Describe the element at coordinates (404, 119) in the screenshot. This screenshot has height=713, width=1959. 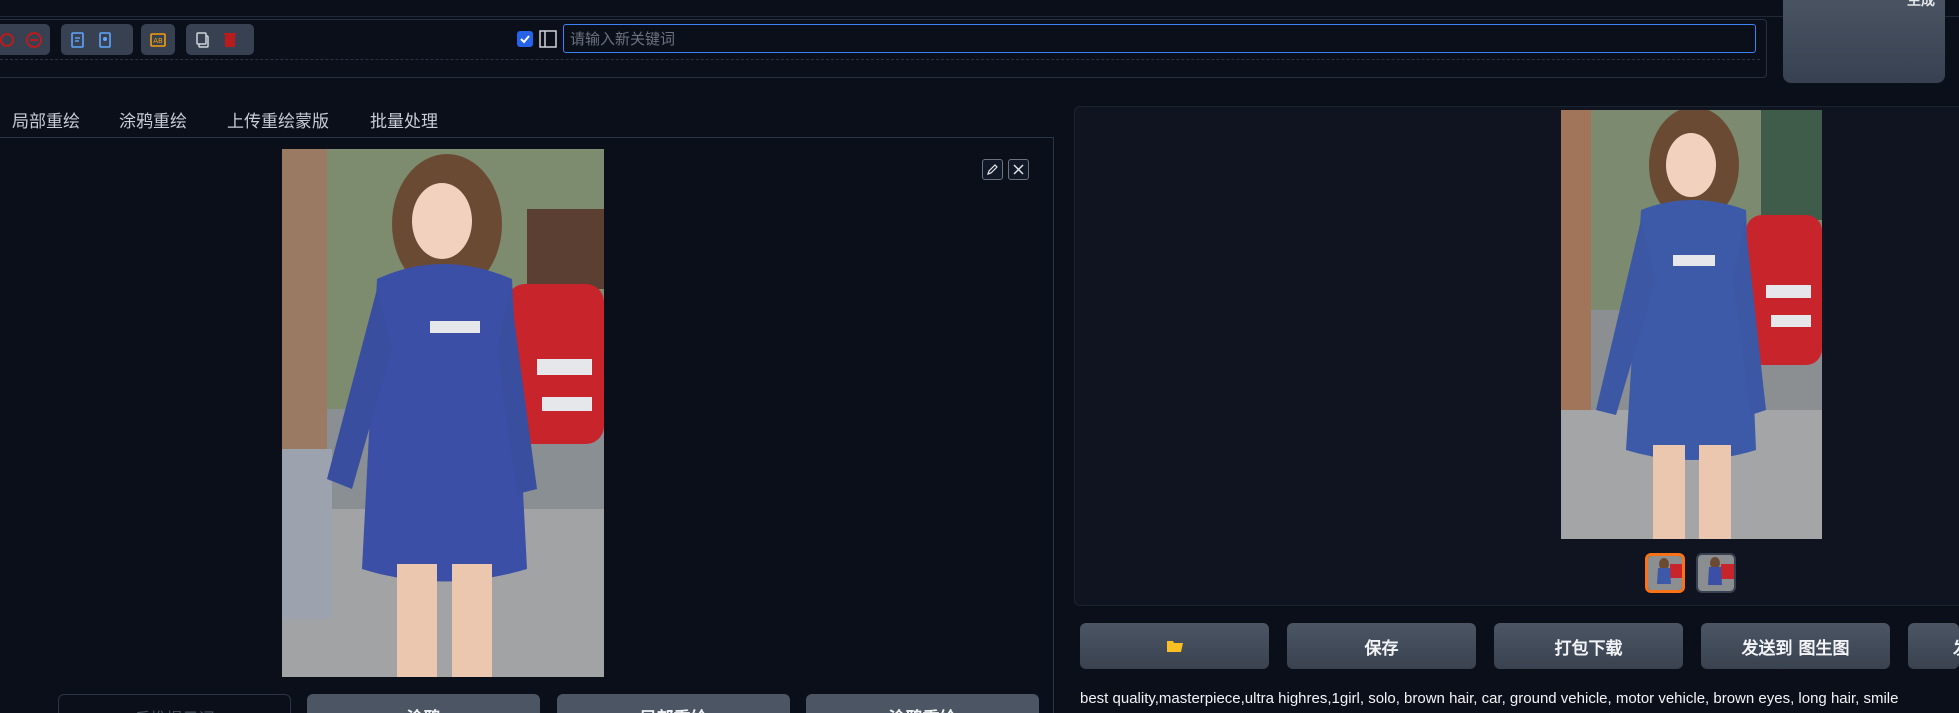
I see `tab-batch: 批量处理` at that location.